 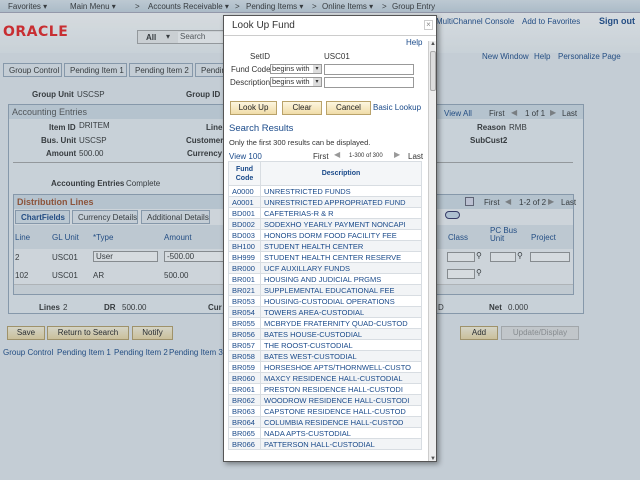 I want to click on result-row: BR063 CAPSTONE RESIDENCE HALL-CUSTOD, so click(x=325, y=411).